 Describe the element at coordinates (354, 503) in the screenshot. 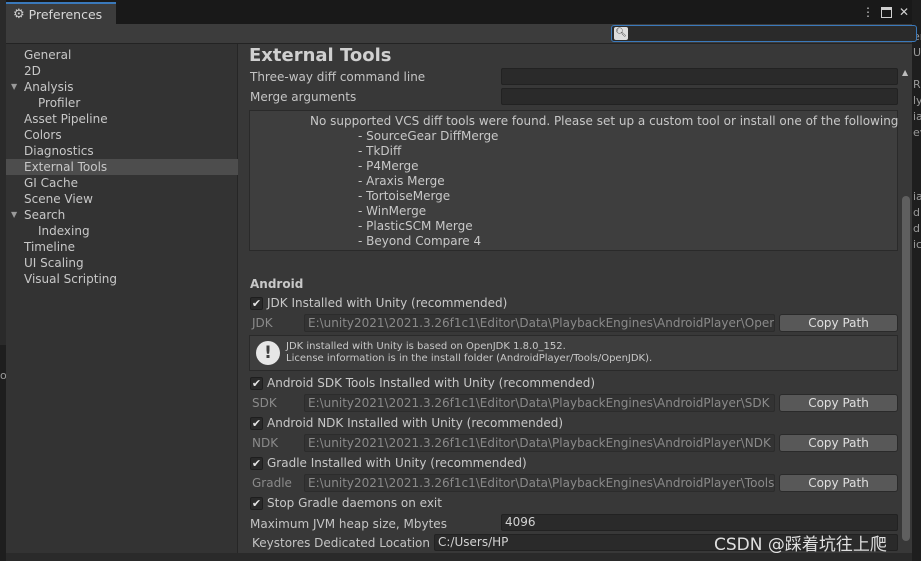

I see `stop-gradle-daemons-label: Stop Gradle daemons on exit` at that location.